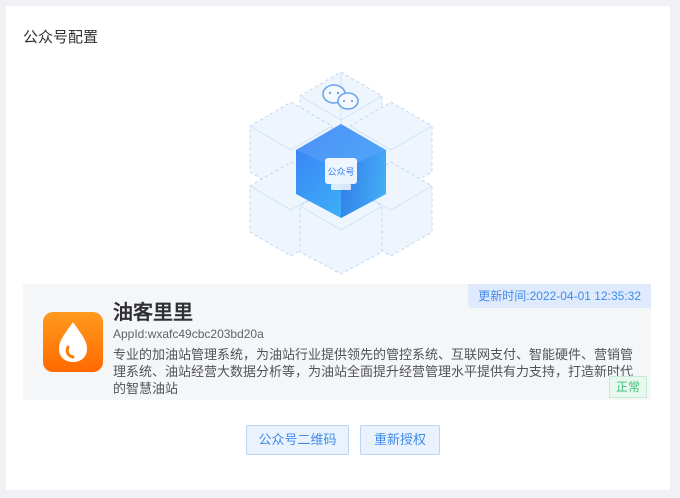 The width and height of the screenshot is (680, 498). Describe the element at coordinates (297, 440) in the screenshot. I see `qr-code-button: 公众号二维码` at that location.